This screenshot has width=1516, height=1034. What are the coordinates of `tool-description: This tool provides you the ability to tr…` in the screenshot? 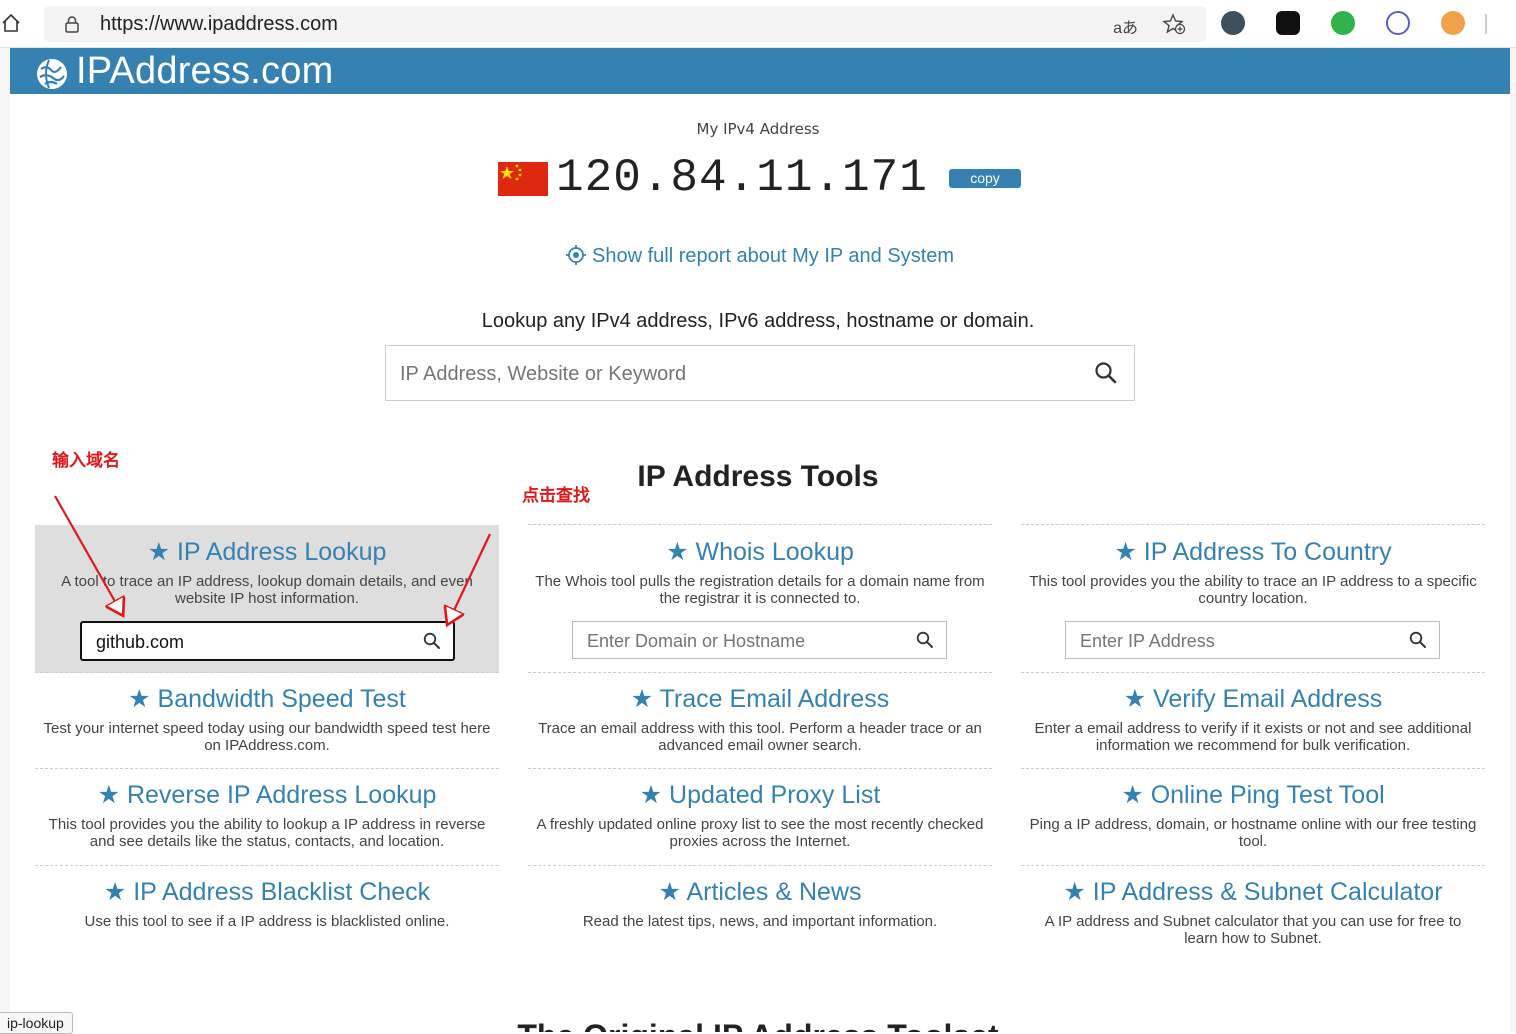 It's located at (1253, 590).